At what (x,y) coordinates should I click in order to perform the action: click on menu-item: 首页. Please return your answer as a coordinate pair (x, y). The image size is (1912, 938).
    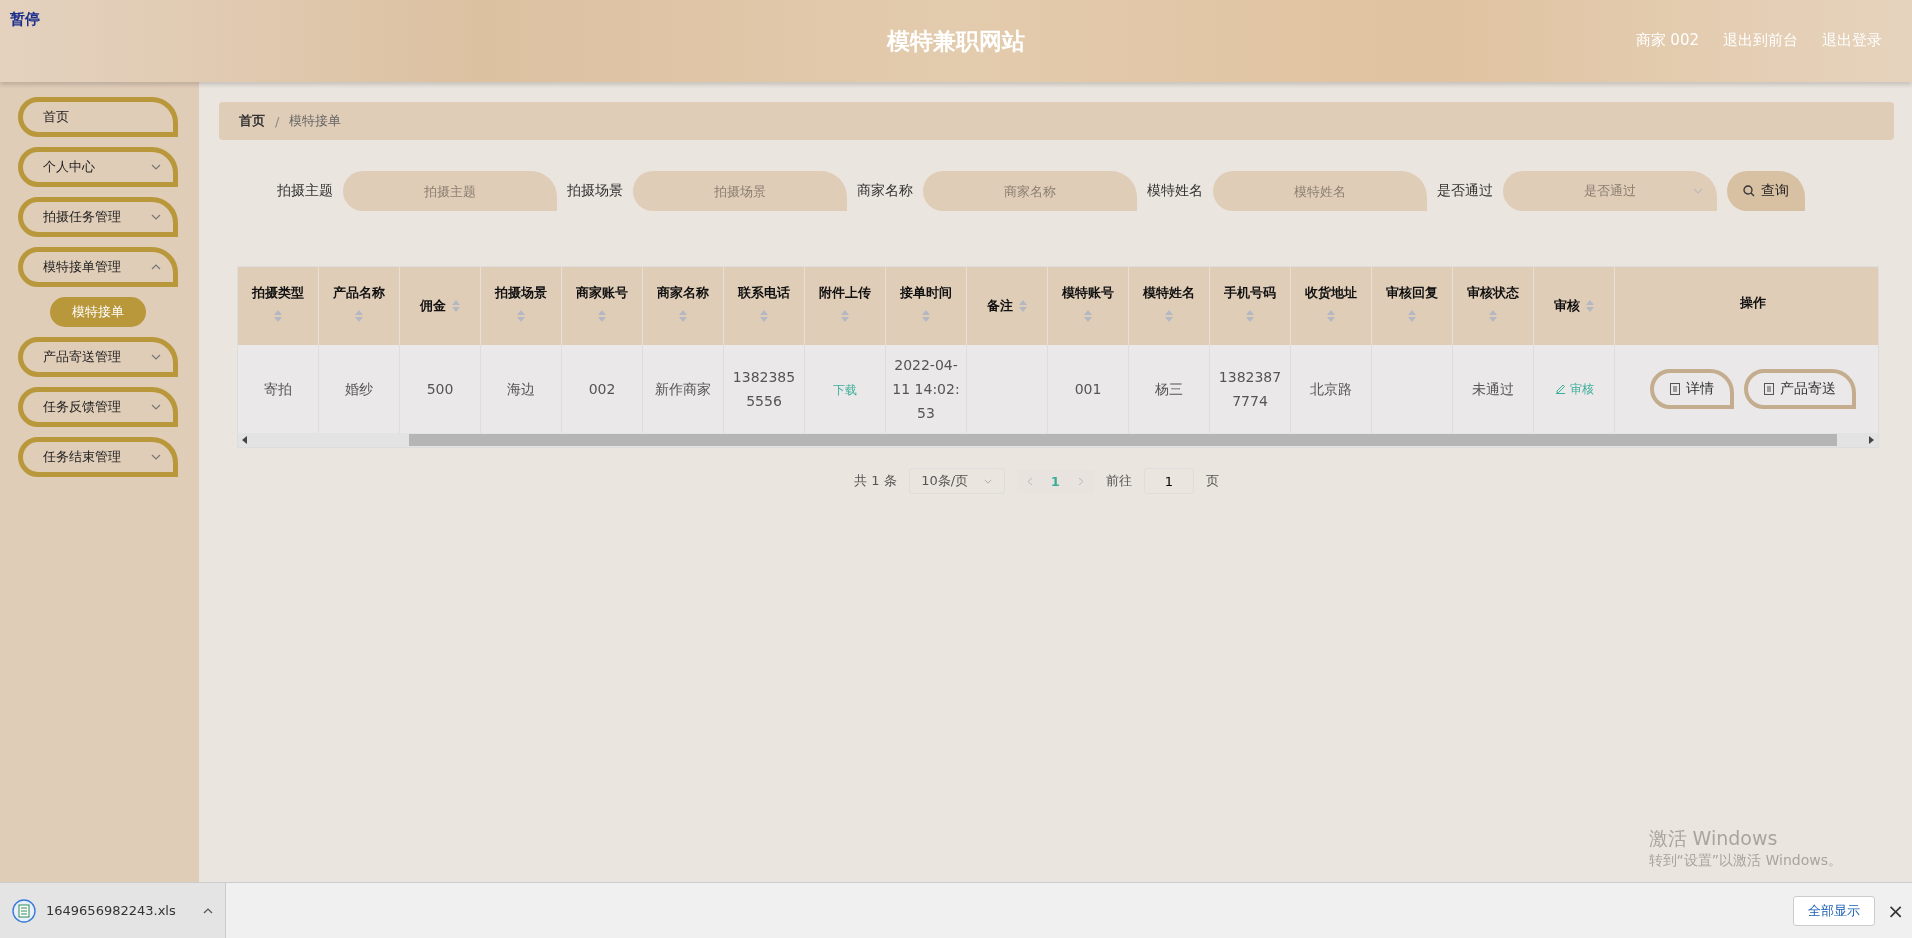
    Looking at the image, I should click on (98, 117).